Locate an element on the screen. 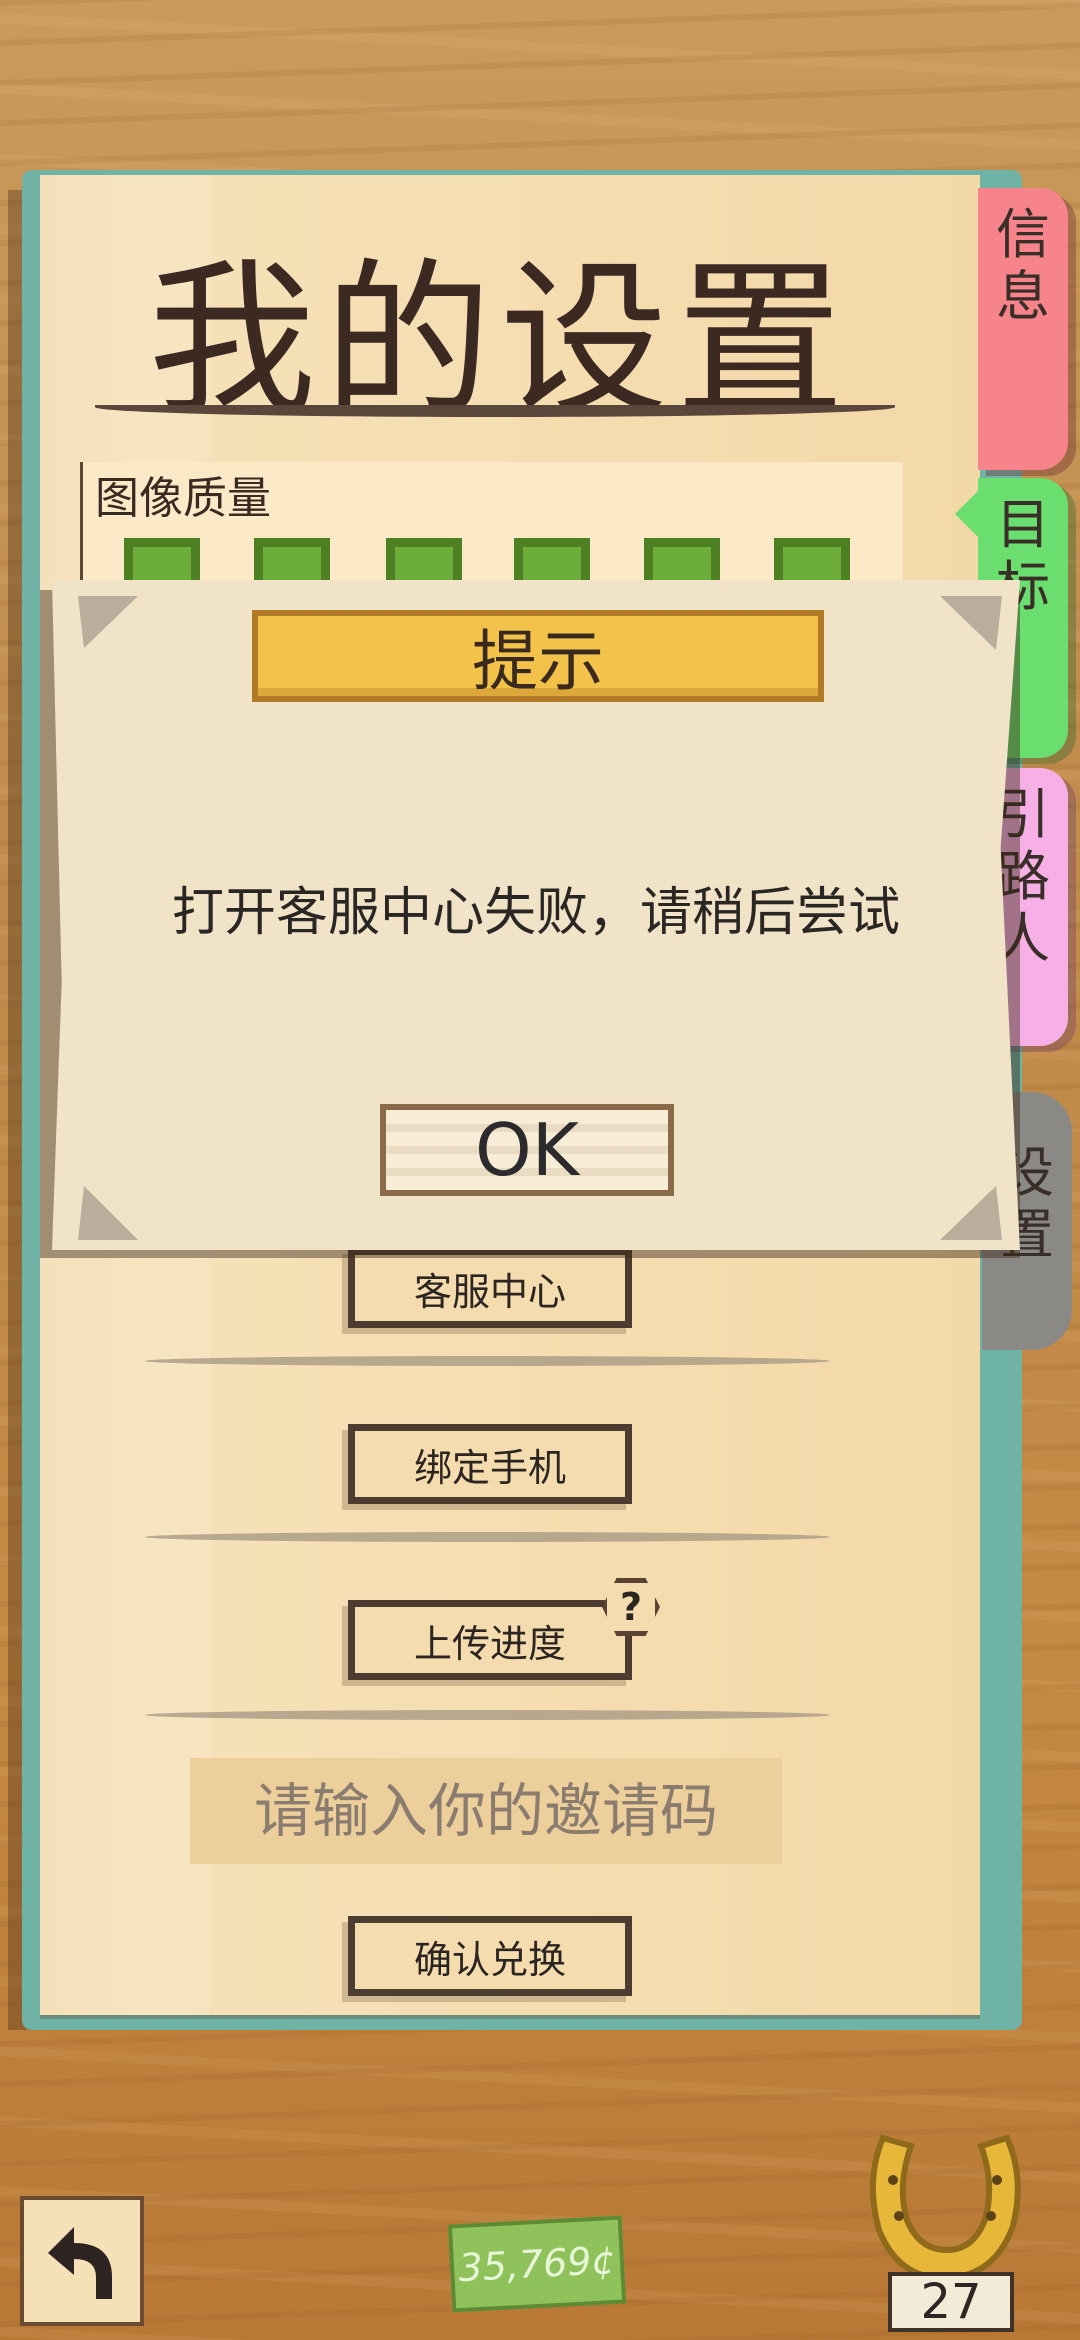  upload-progress-button: 上传进度 is located at coordinates (490, 1640).